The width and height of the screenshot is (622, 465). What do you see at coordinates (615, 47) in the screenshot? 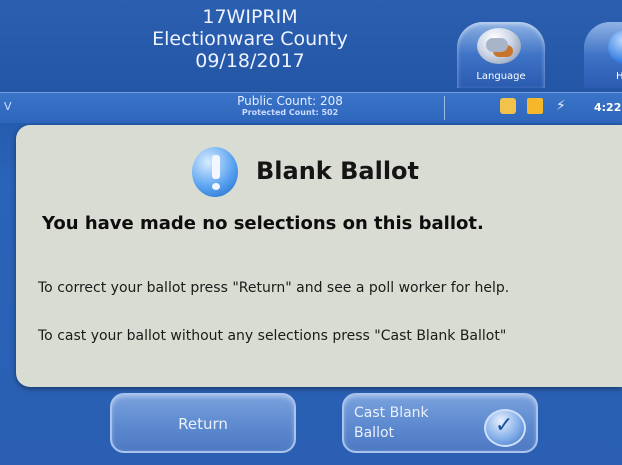
I see `help-icon` at bounding box center [615, 47].